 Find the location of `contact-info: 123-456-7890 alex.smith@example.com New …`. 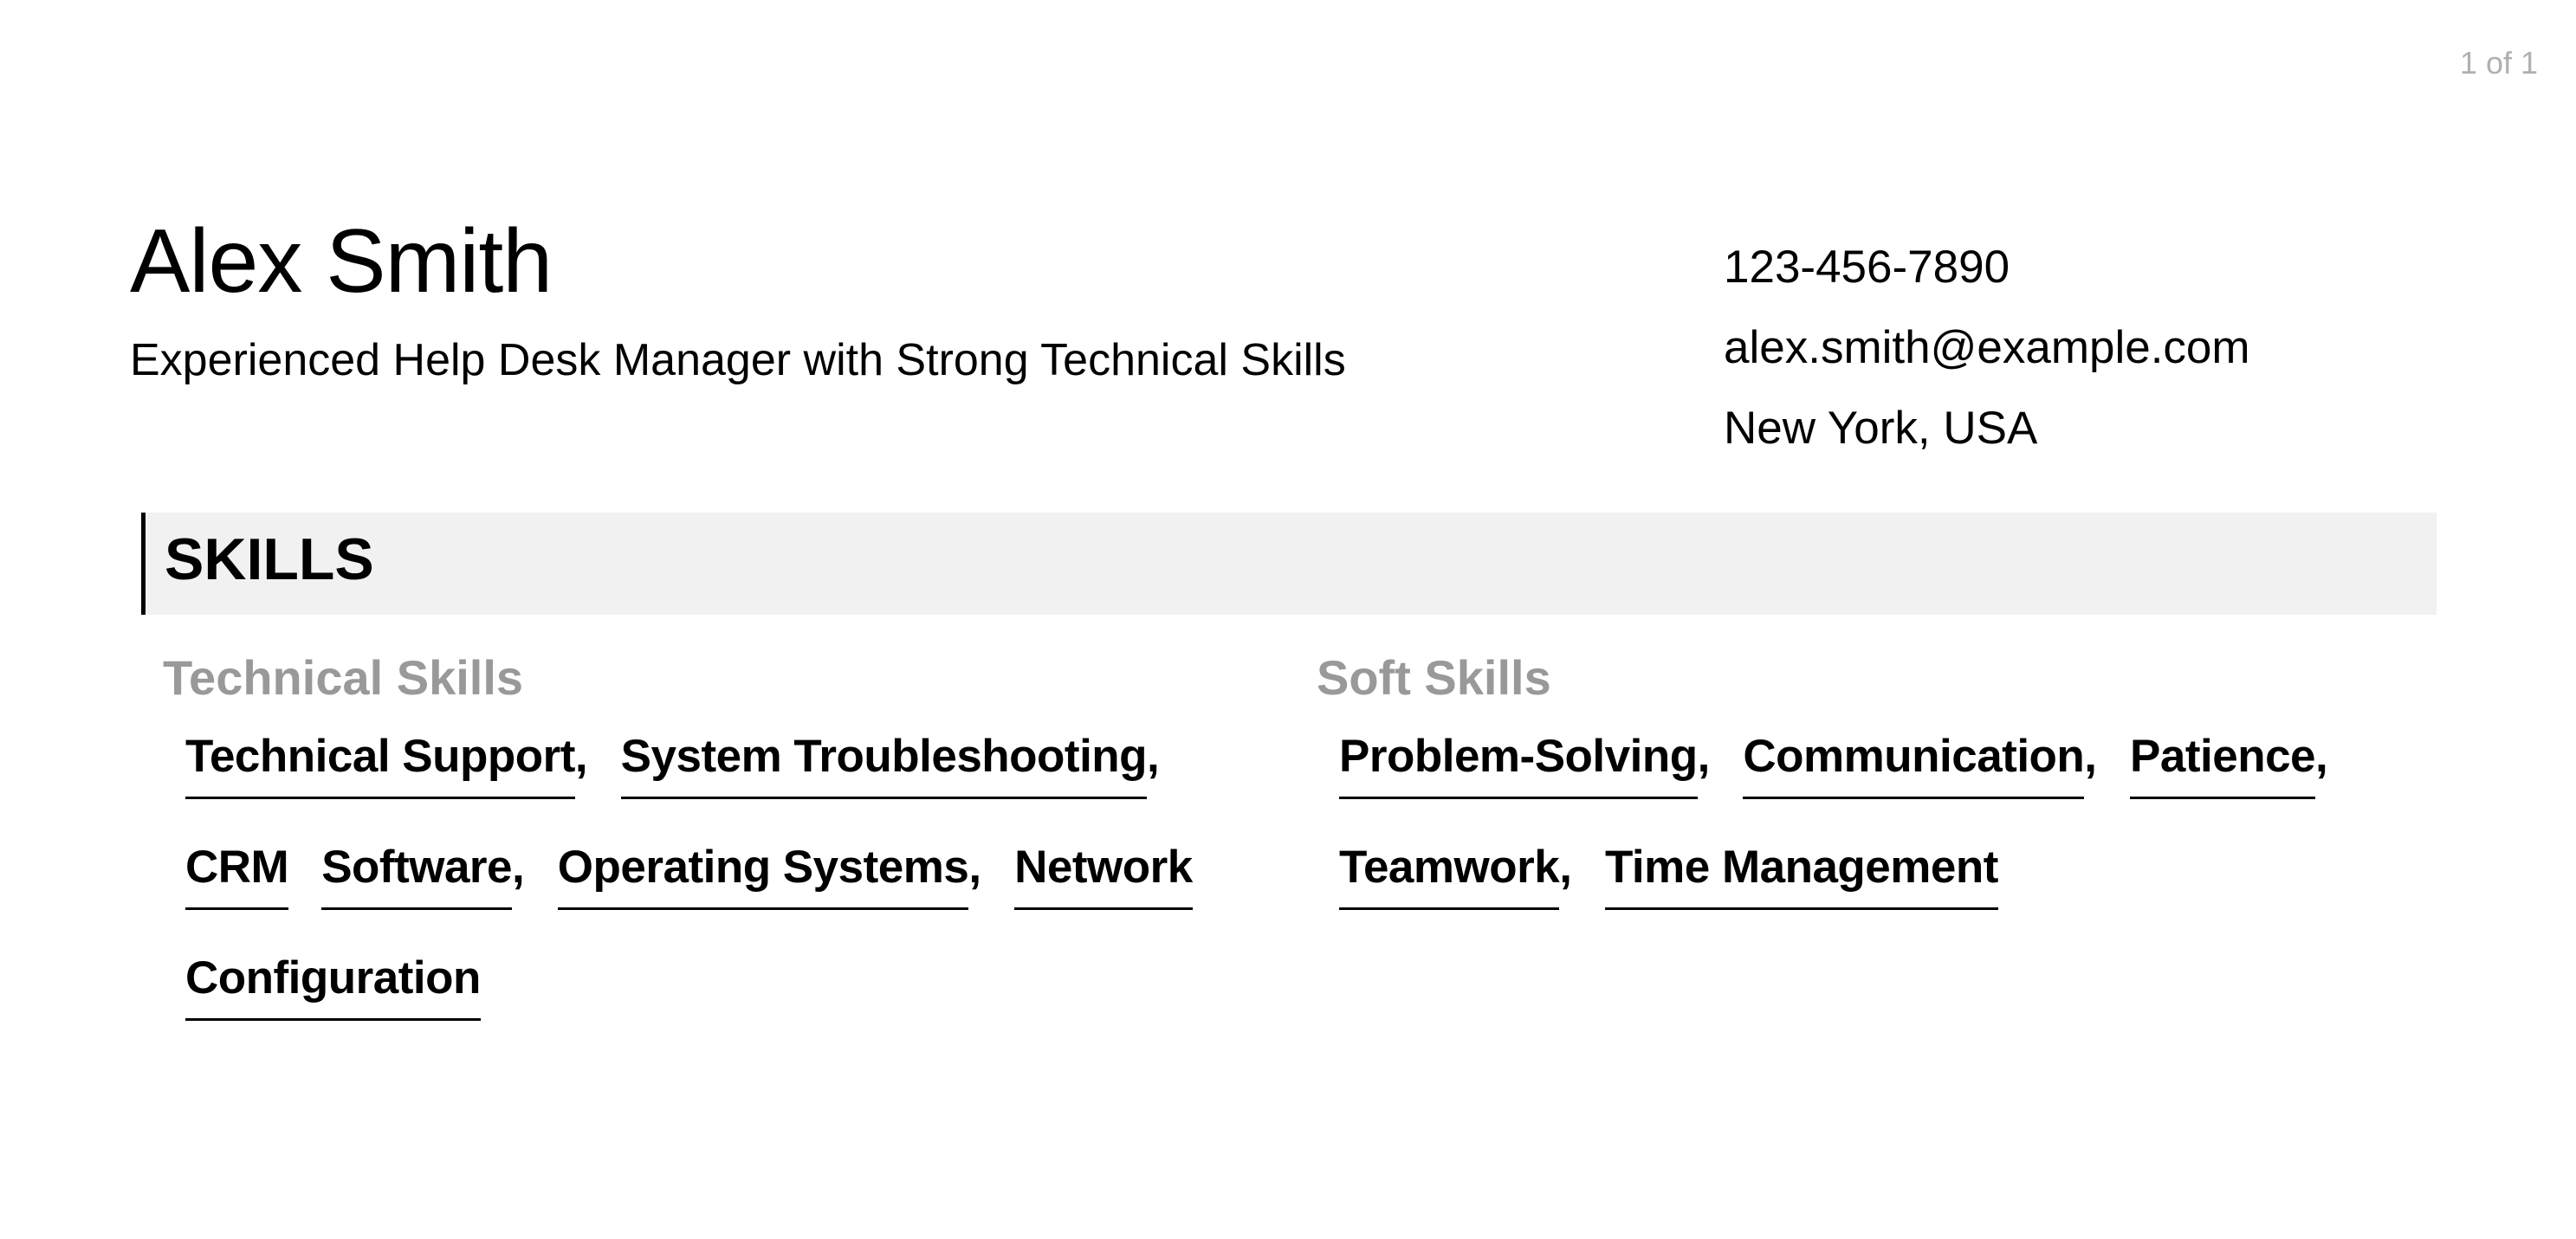

contact-info: 123-456-7890 alex.smith@example.com New … is located at coordinates (1987, 347).